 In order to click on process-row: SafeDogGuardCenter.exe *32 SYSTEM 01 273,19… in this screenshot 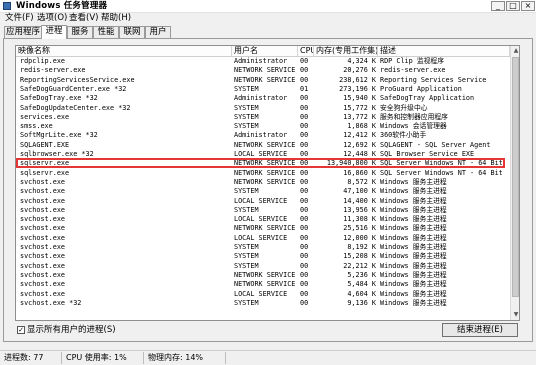, I will do `click(263, 89)`.